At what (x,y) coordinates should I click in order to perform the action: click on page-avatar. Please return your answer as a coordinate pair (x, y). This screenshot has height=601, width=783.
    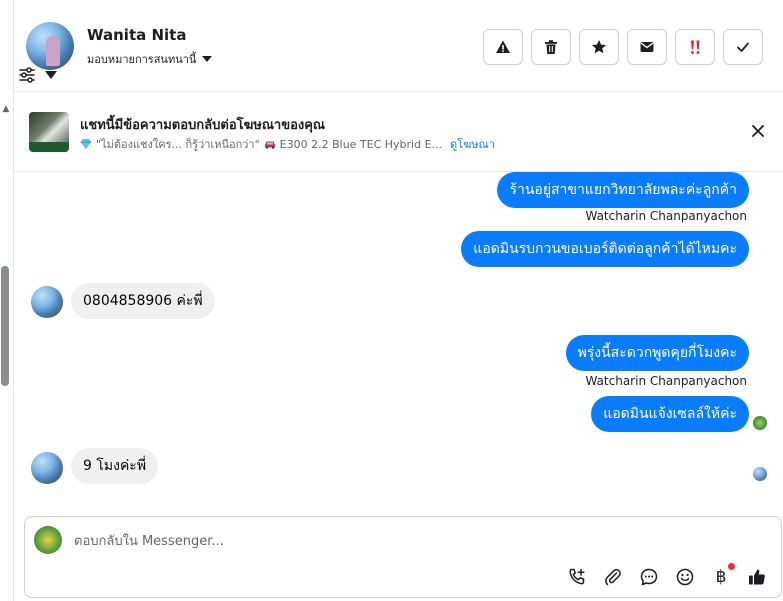
    Looking at the image, I should click on (48, 540).